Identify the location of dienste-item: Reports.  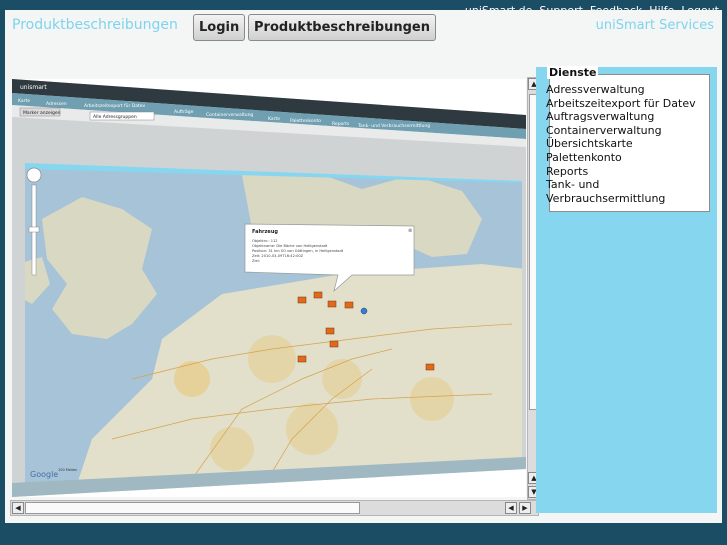
(621, 172).